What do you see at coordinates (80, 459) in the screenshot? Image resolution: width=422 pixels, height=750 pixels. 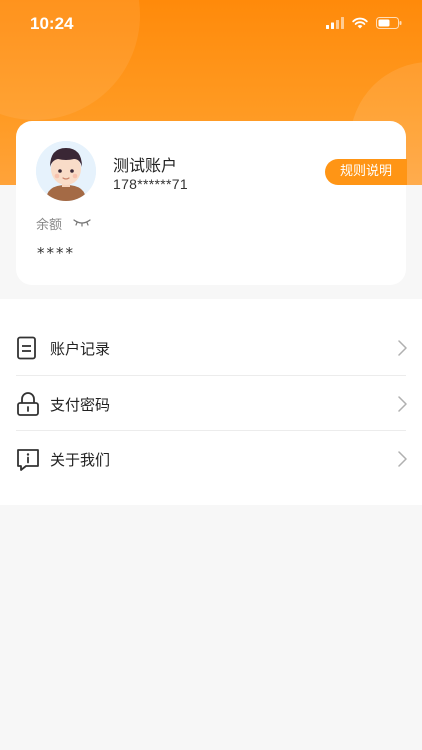 I see `menu-item-label: 关于我们` at bounding box center [80, 459].